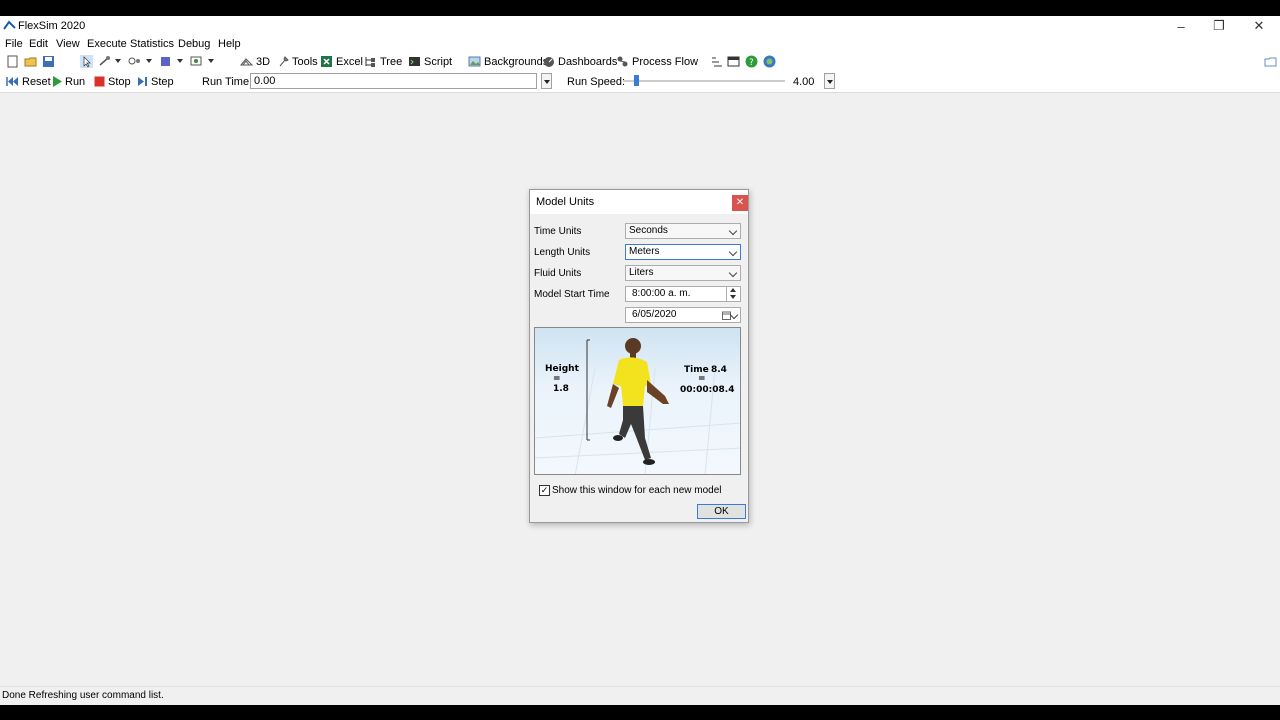  I want to click on show-window-checkbox: ✓, so click(544, 490).